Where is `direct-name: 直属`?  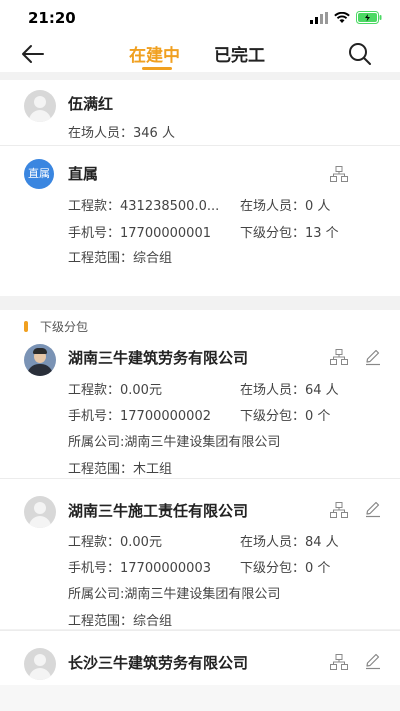 direct-name: 直属 is located at coordinates (83, 174).